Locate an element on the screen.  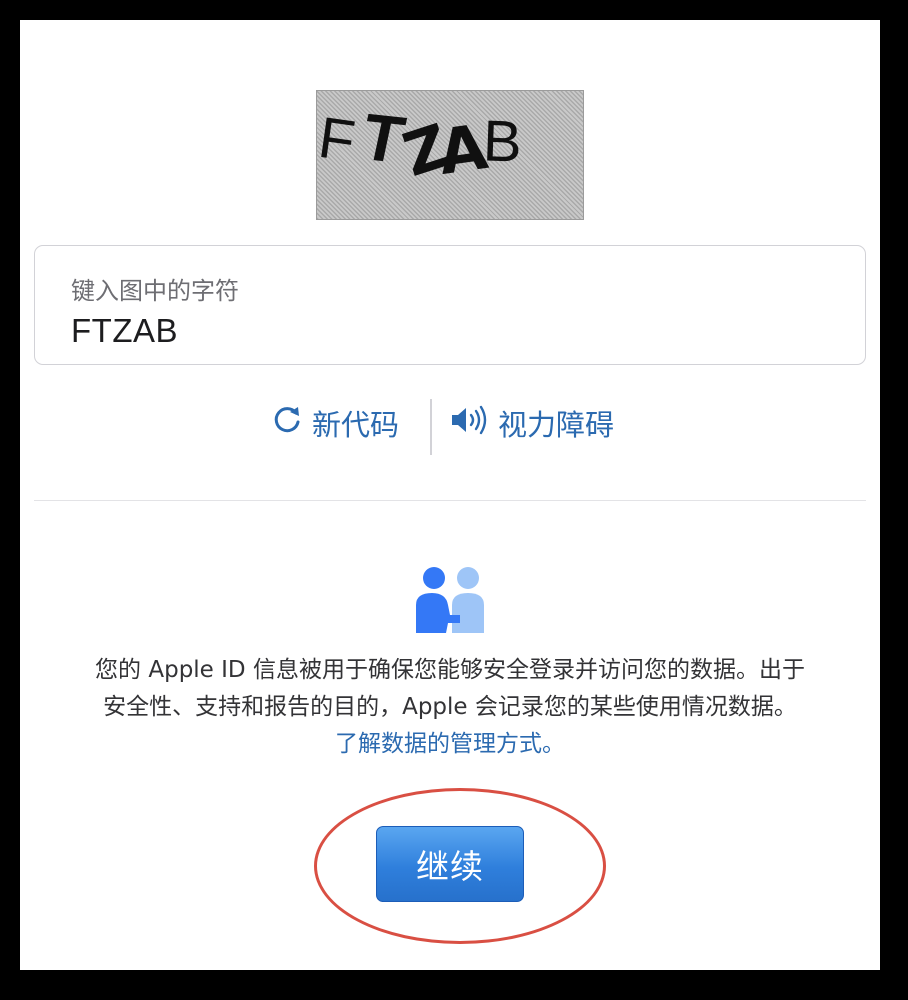
new-code-button: 新代码 is located at coordinates (334, 423).